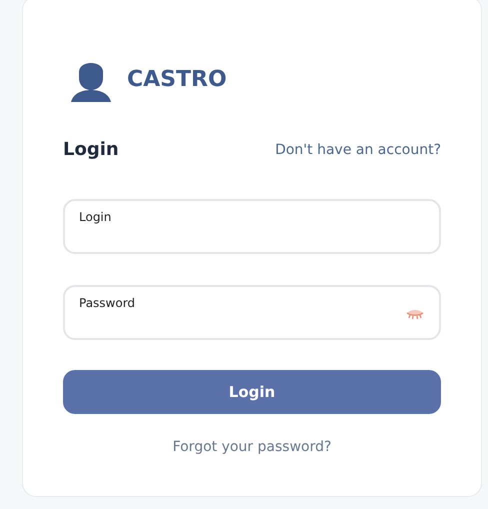  Describe the element at coordinates (252, 312) in the screenshot. I see `input-field: Password` at that location.